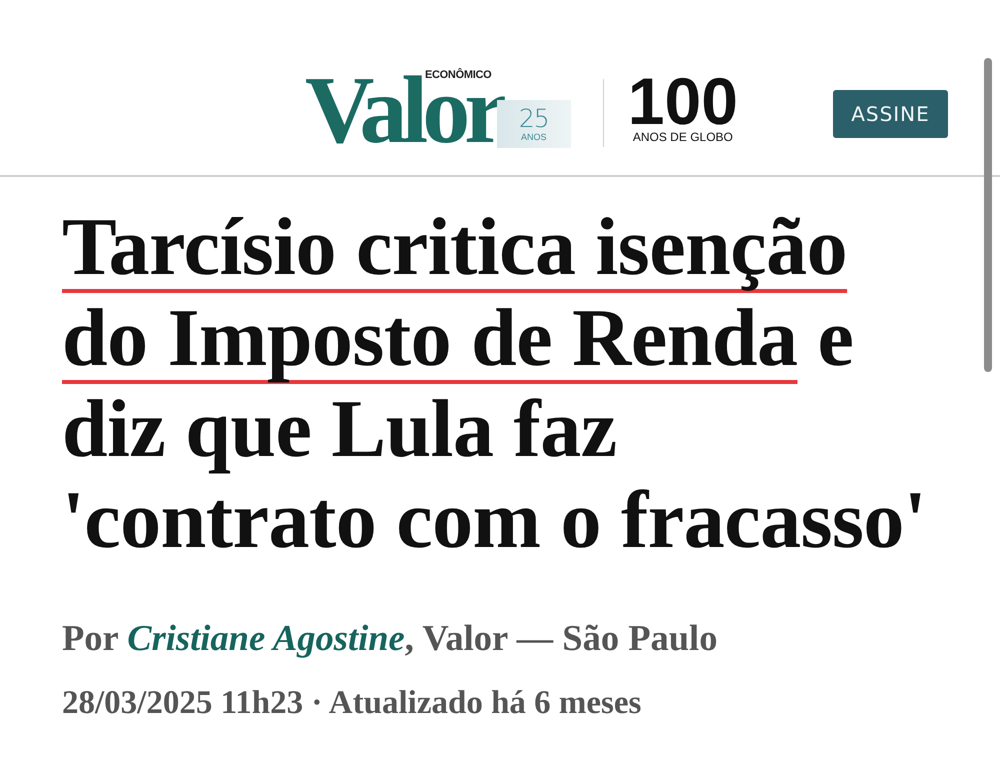 The image size is (1000, 774). What do you see at coordinates (533, 119) in the screenshot?
I see `anniversary-number: 25` at bounding box center [533, 119].